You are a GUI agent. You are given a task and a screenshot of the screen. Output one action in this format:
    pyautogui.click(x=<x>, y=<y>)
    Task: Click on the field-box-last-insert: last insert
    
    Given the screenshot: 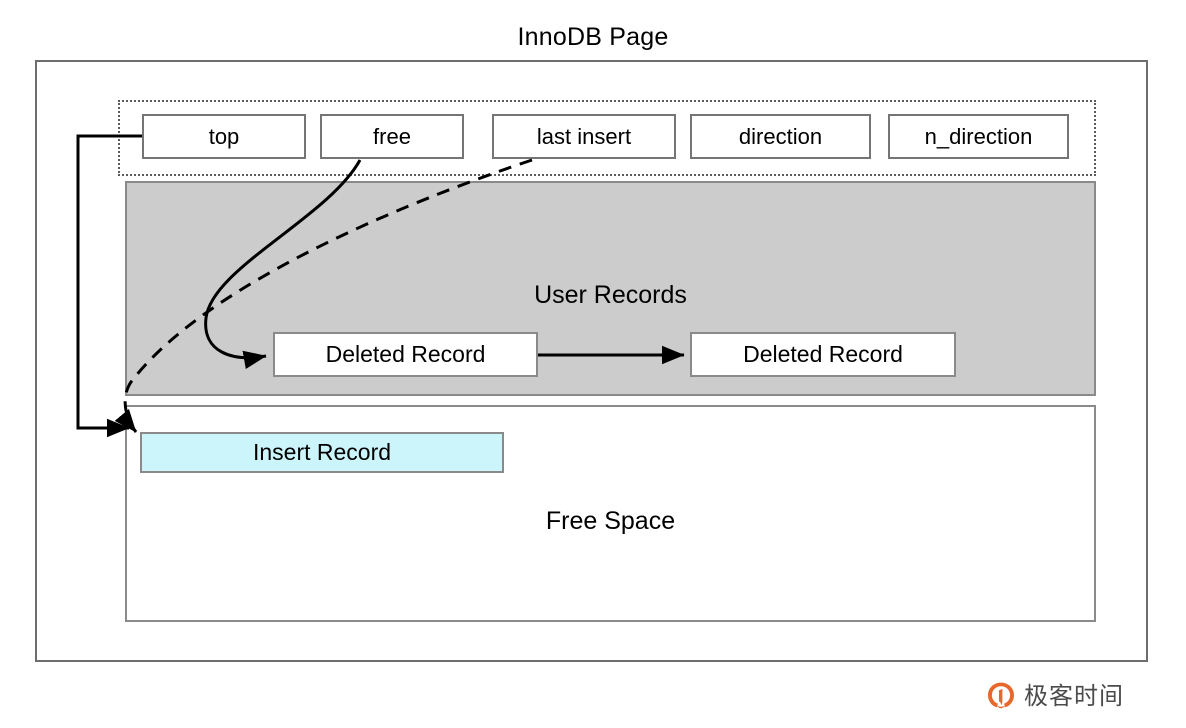 What is the action you would take?
    pyautogui.click(x=584, y=136)
    